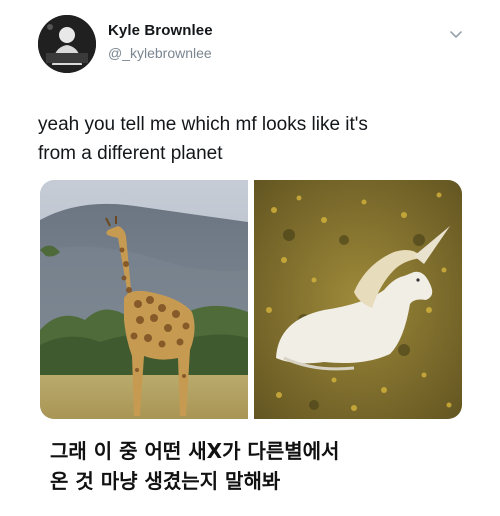  Describe the element at coordinates (456, 35) in the screenshot. I see `chevron-down-icon` at that location.